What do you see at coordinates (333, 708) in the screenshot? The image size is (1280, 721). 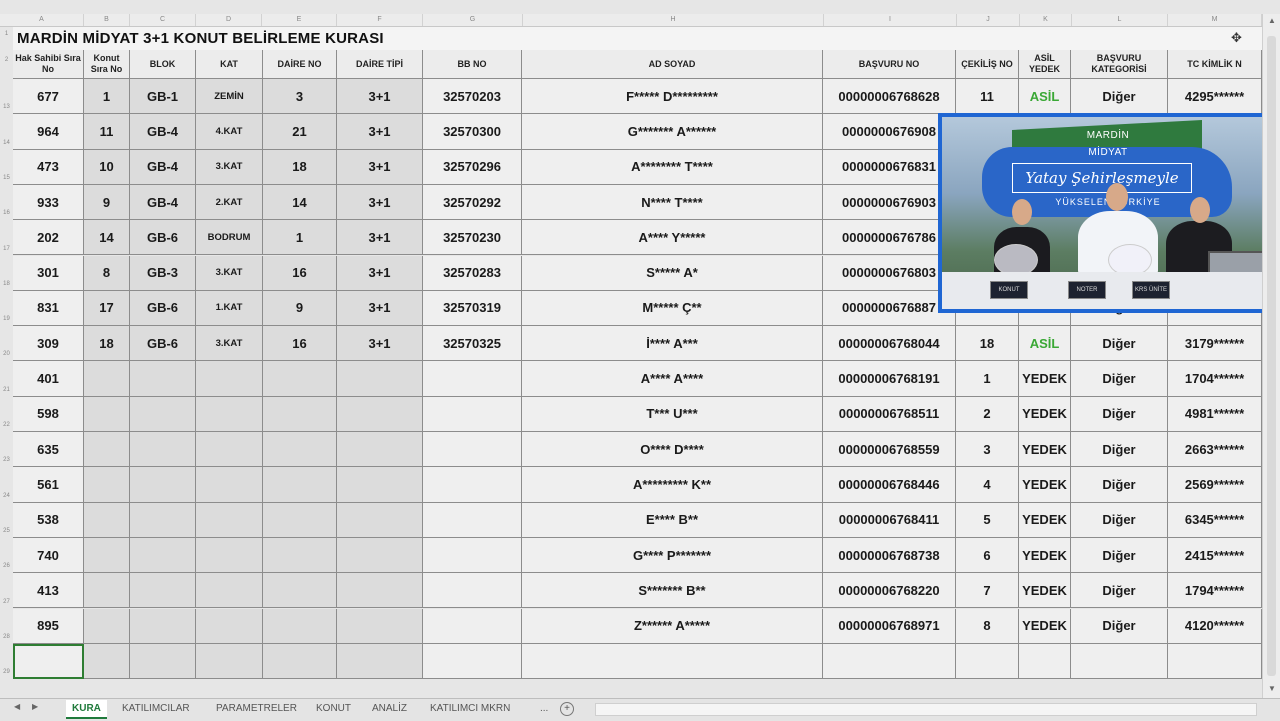 I see `tab-konut: KONUT` at bounding box center [333, 708].